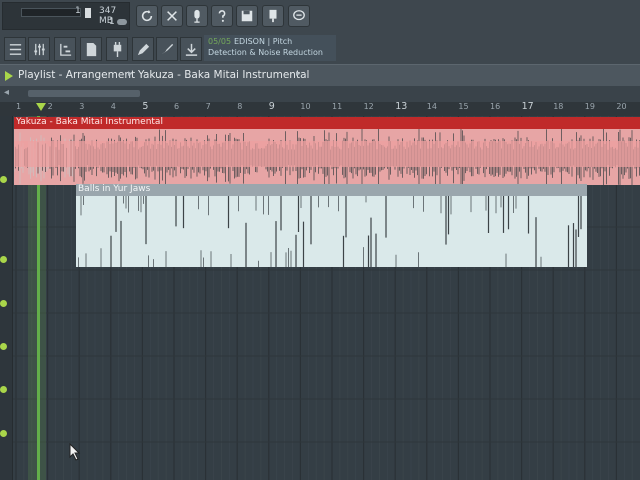 This screenshot has height=480, width=640. Describe the element at coordinates (145, 106) in the screenshot. I see `ruler-bar-label: 5` at that location.